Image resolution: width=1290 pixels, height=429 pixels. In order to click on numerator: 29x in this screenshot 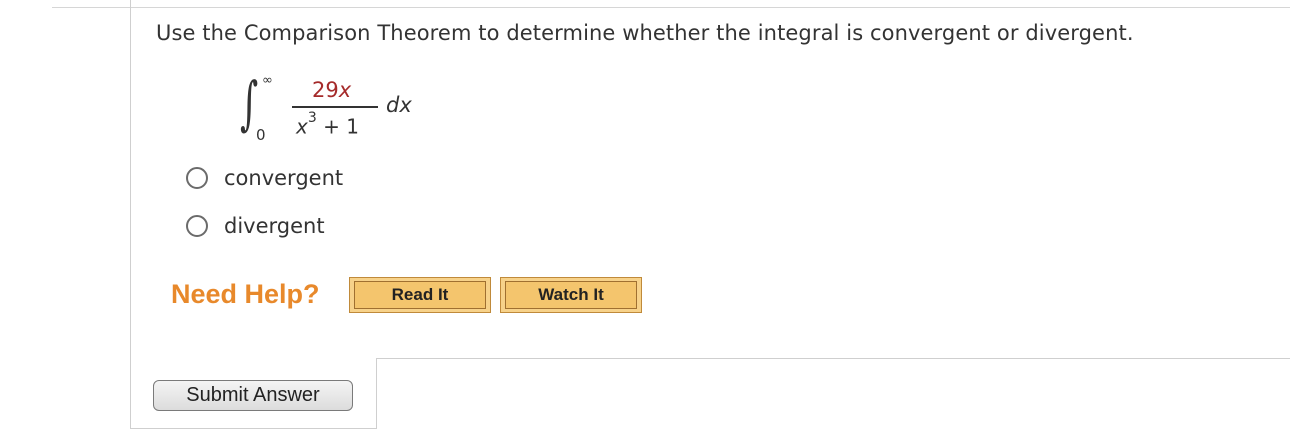, I will do `click(331, 90)`.